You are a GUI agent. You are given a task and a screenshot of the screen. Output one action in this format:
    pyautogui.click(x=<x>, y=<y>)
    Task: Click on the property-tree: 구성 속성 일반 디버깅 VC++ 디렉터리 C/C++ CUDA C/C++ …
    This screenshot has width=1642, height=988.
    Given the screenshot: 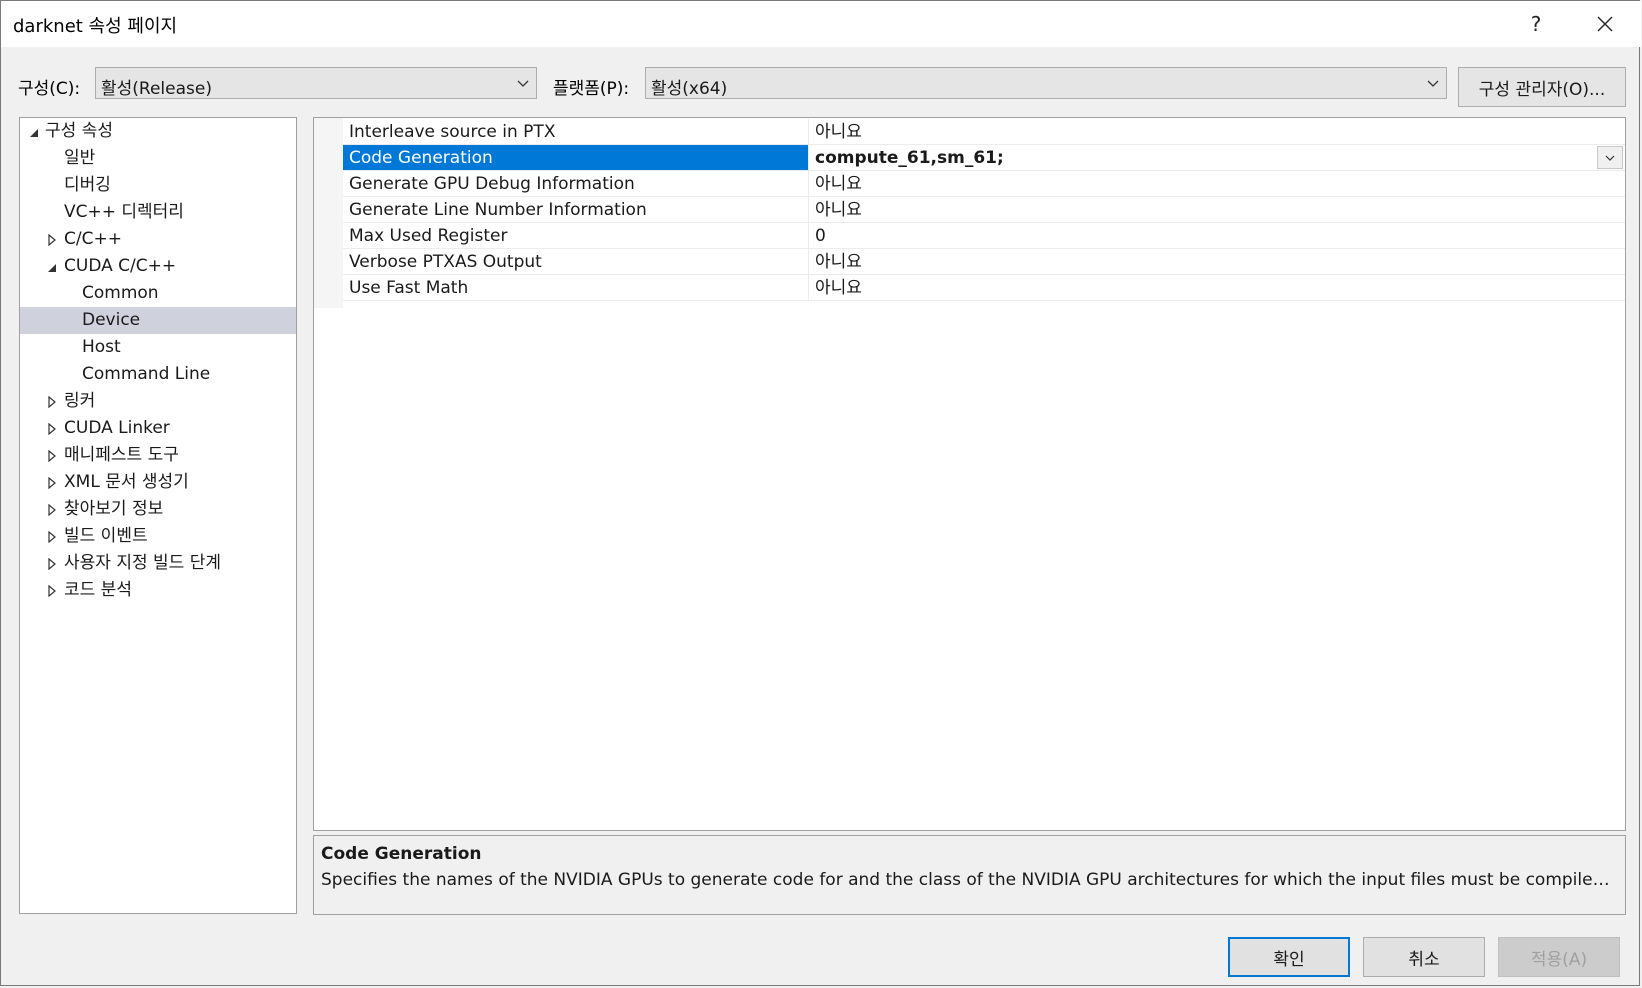 What is the action you would take?
    pyautogui.click(x=158, y=515)
    